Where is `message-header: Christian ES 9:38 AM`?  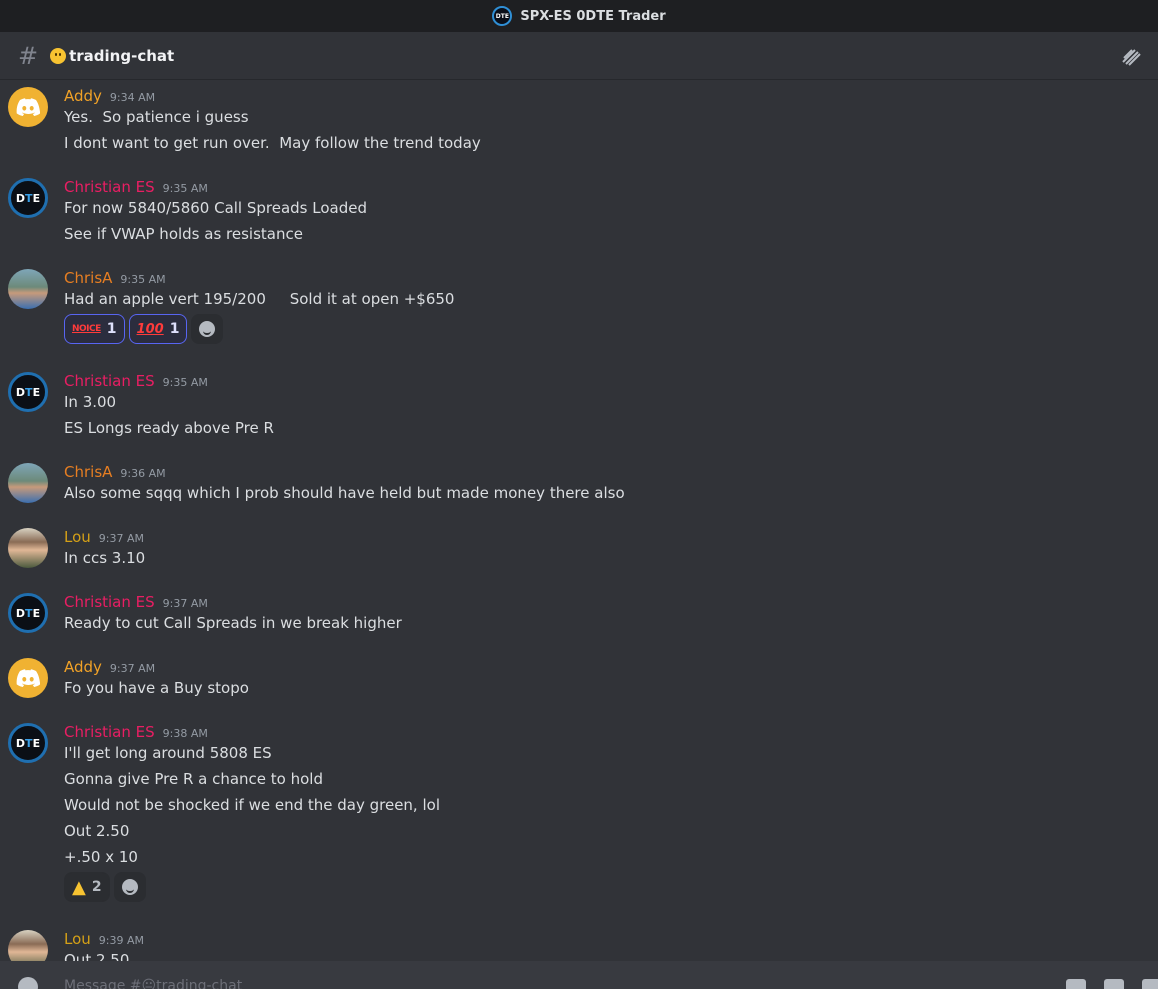
message-header: Christian ES 9:38 AM is located at coordinates (136, 733).